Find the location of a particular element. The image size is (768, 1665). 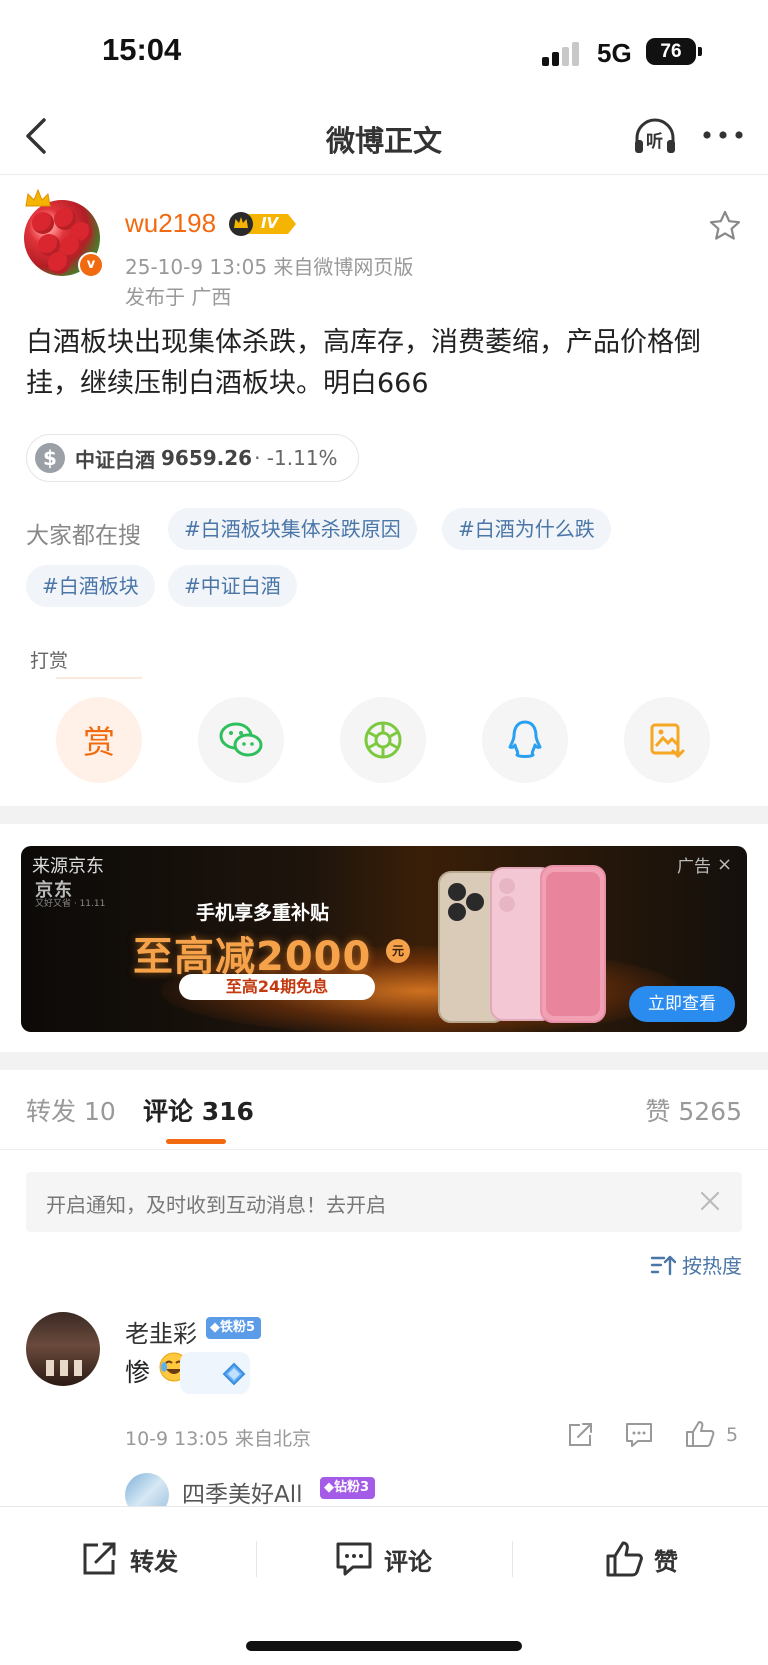

share-wechat-button is located at coordinates (241, 740).